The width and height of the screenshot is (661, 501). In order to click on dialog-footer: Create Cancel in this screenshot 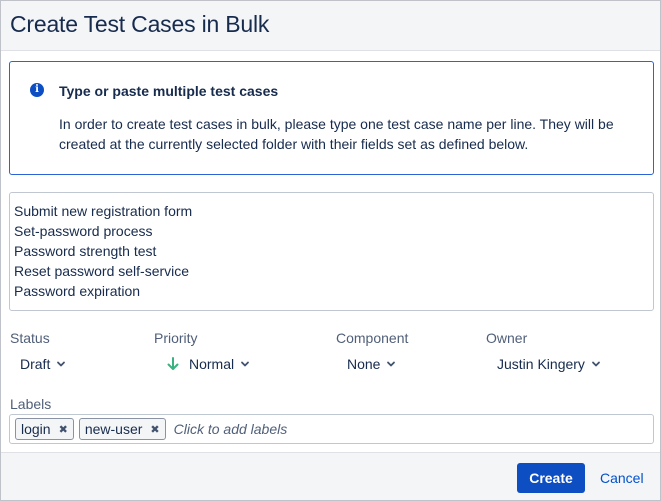, I will do `click(330, 476)`.